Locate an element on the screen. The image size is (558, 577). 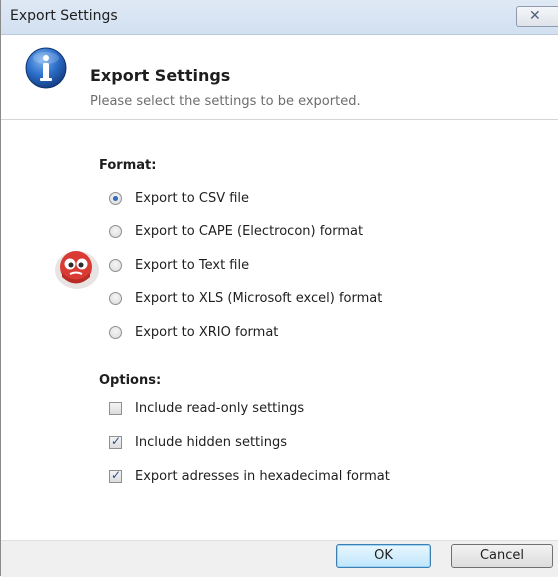
title-bar: Export Settings ✕ is located at coordinates (279, 17).